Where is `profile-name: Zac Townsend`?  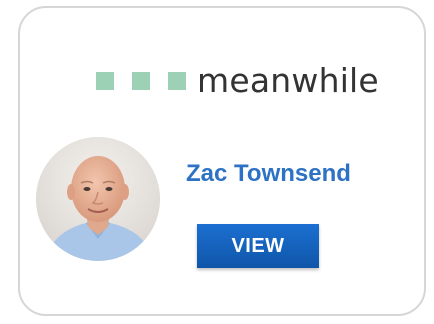
profile-name: Zac Townsend is located at coordinates (268, 173).